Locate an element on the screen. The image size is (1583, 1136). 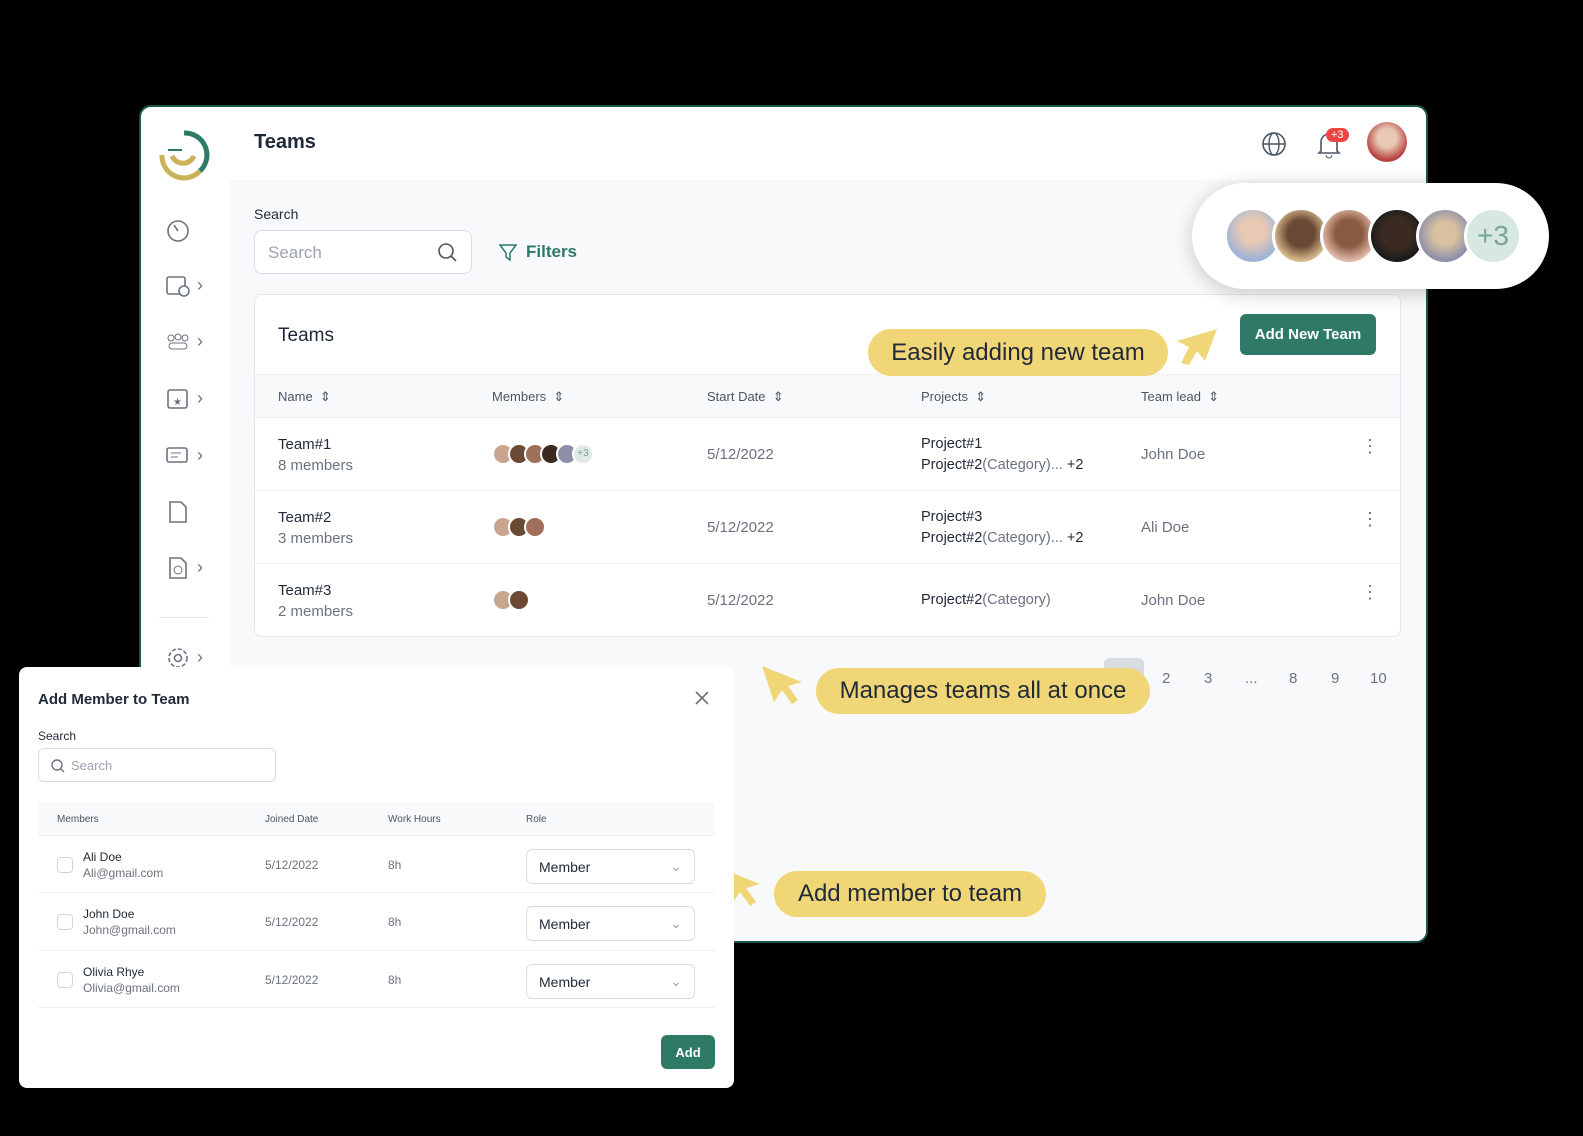
modal-title: Add Member to Team is located at coordinates (114, 699).